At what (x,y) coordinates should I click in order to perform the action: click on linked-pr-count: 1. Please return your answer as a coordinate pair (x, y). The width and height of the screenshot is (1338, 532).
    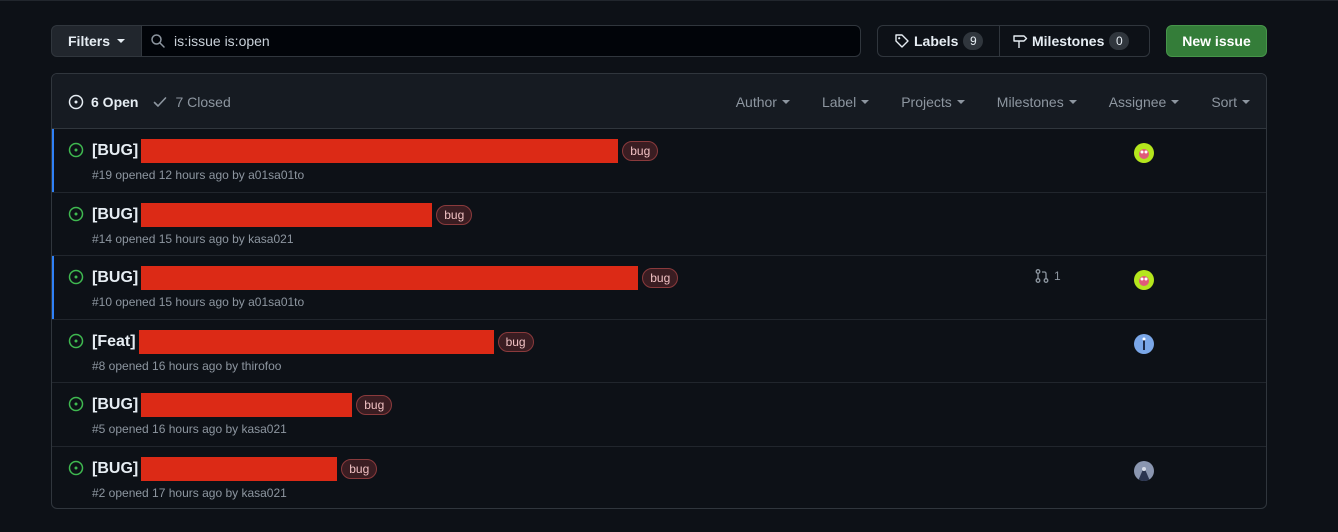
    Looking at the image, I should click on (1057, 276).